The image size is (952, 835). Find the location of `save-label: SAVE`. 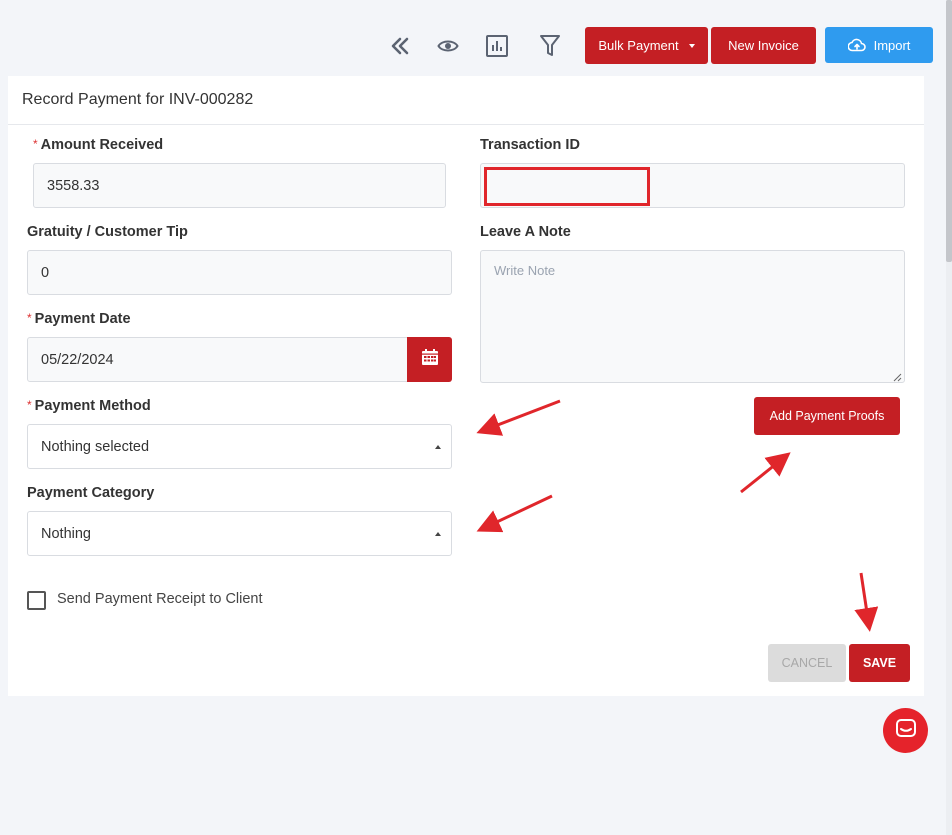

save-label: SAVE is located at coordinates (879, 663).